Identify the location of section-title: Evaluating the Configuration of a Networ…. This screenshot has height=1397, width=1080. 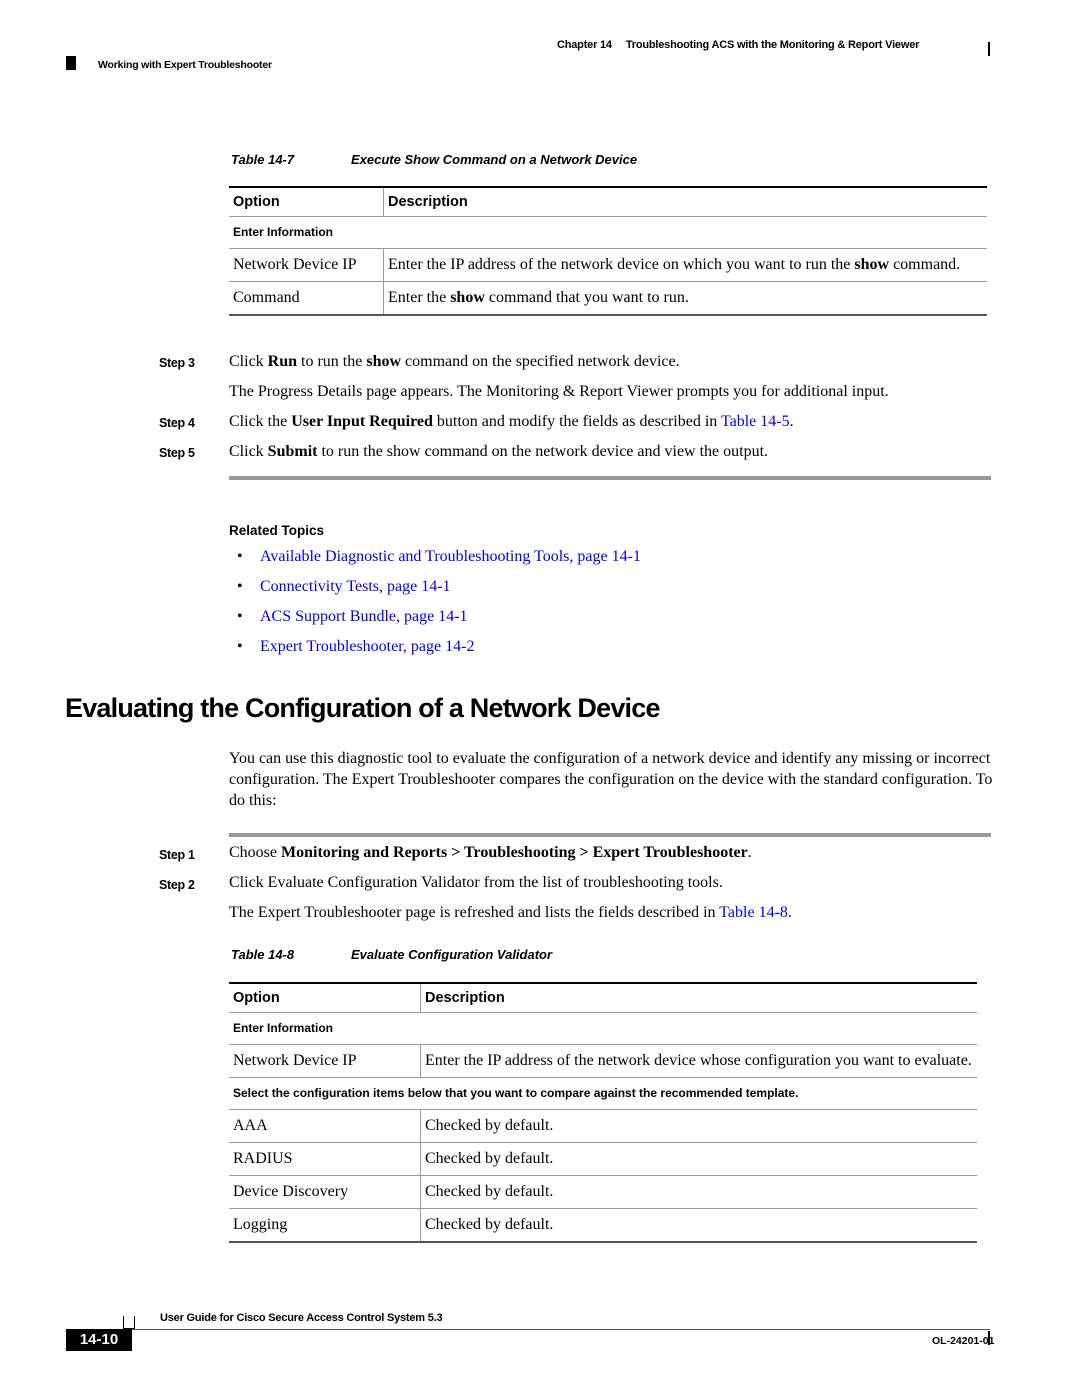
(363, 708).